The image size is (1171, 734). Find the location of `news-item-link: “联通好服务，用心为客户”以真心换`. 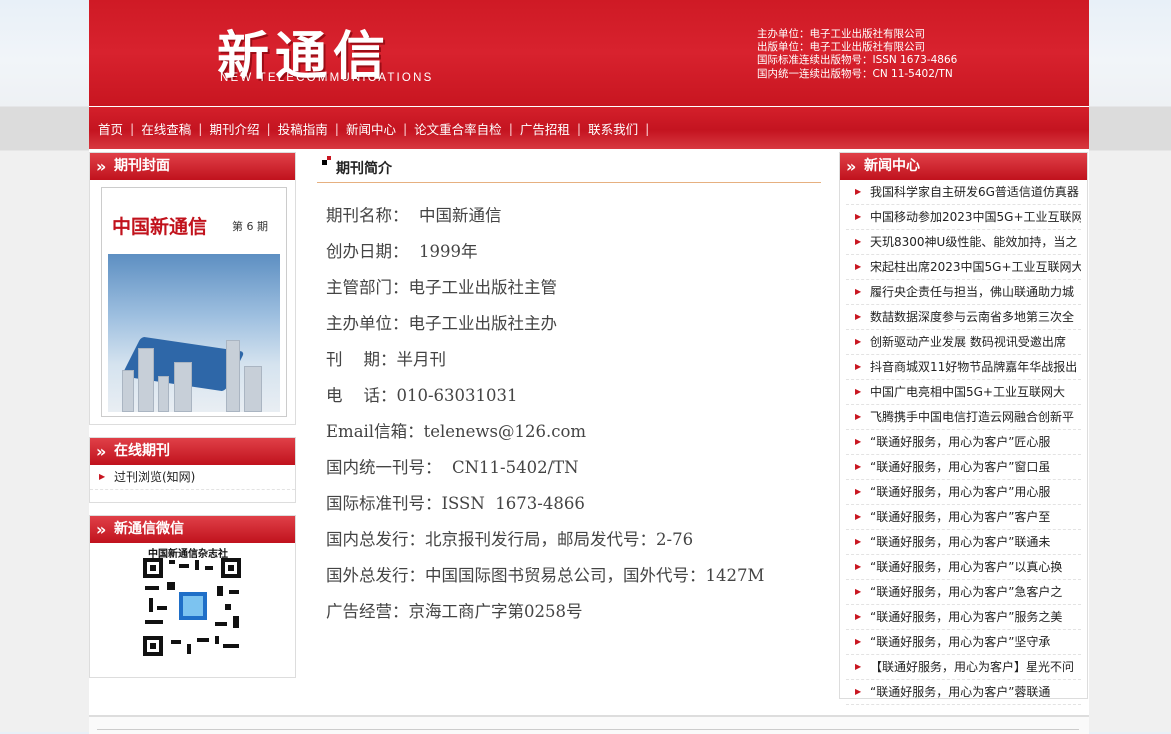

news-item-link: “联通好服务，用心为客户”以真心换 is located at coordinates (966, 567).